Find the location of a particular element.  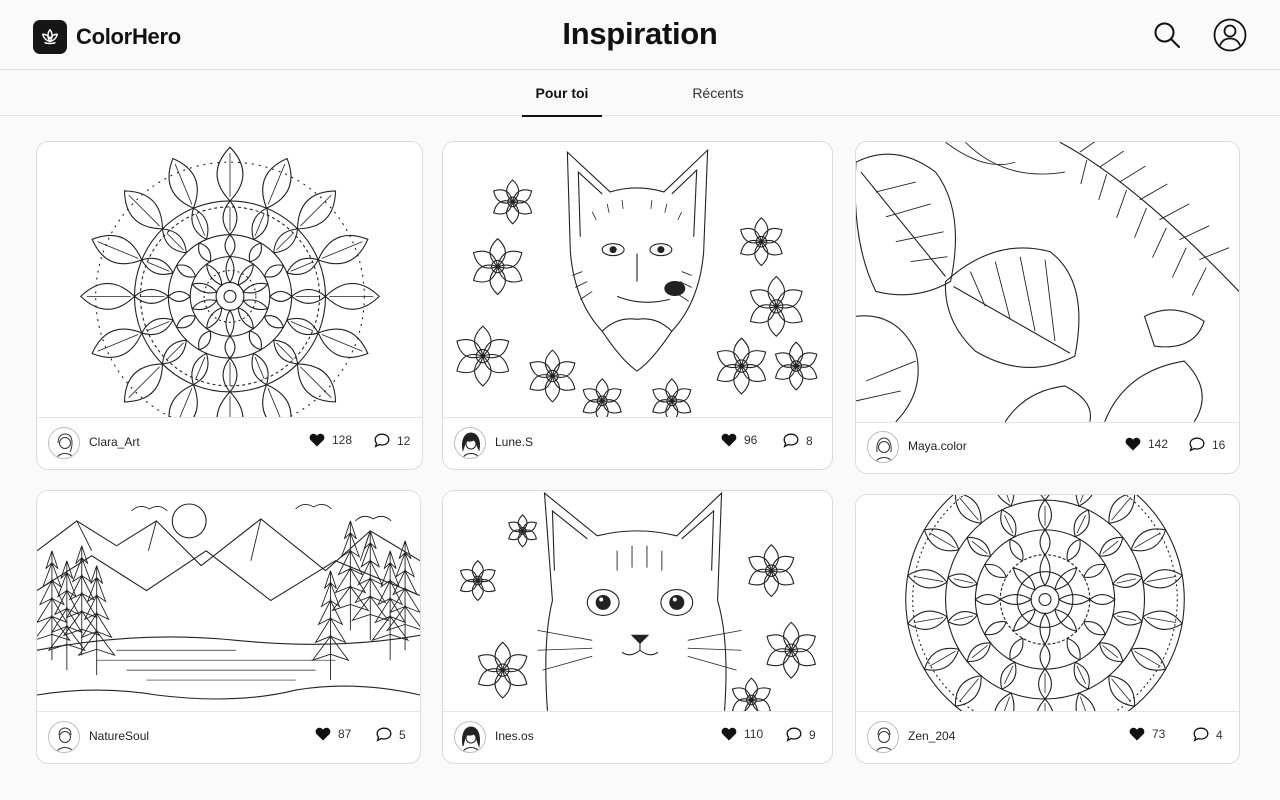

comment-count: 9 is located at coordinates (812, 734).